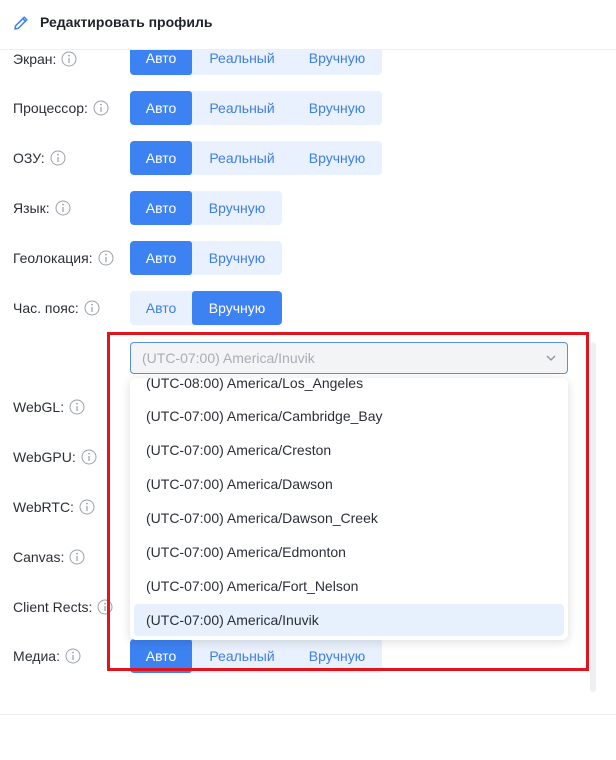 The image size is (616, 760). What do you see at coordinates (593, 517) in the screenshot?
I see `scrollbar` at bounding box center [593, 517].